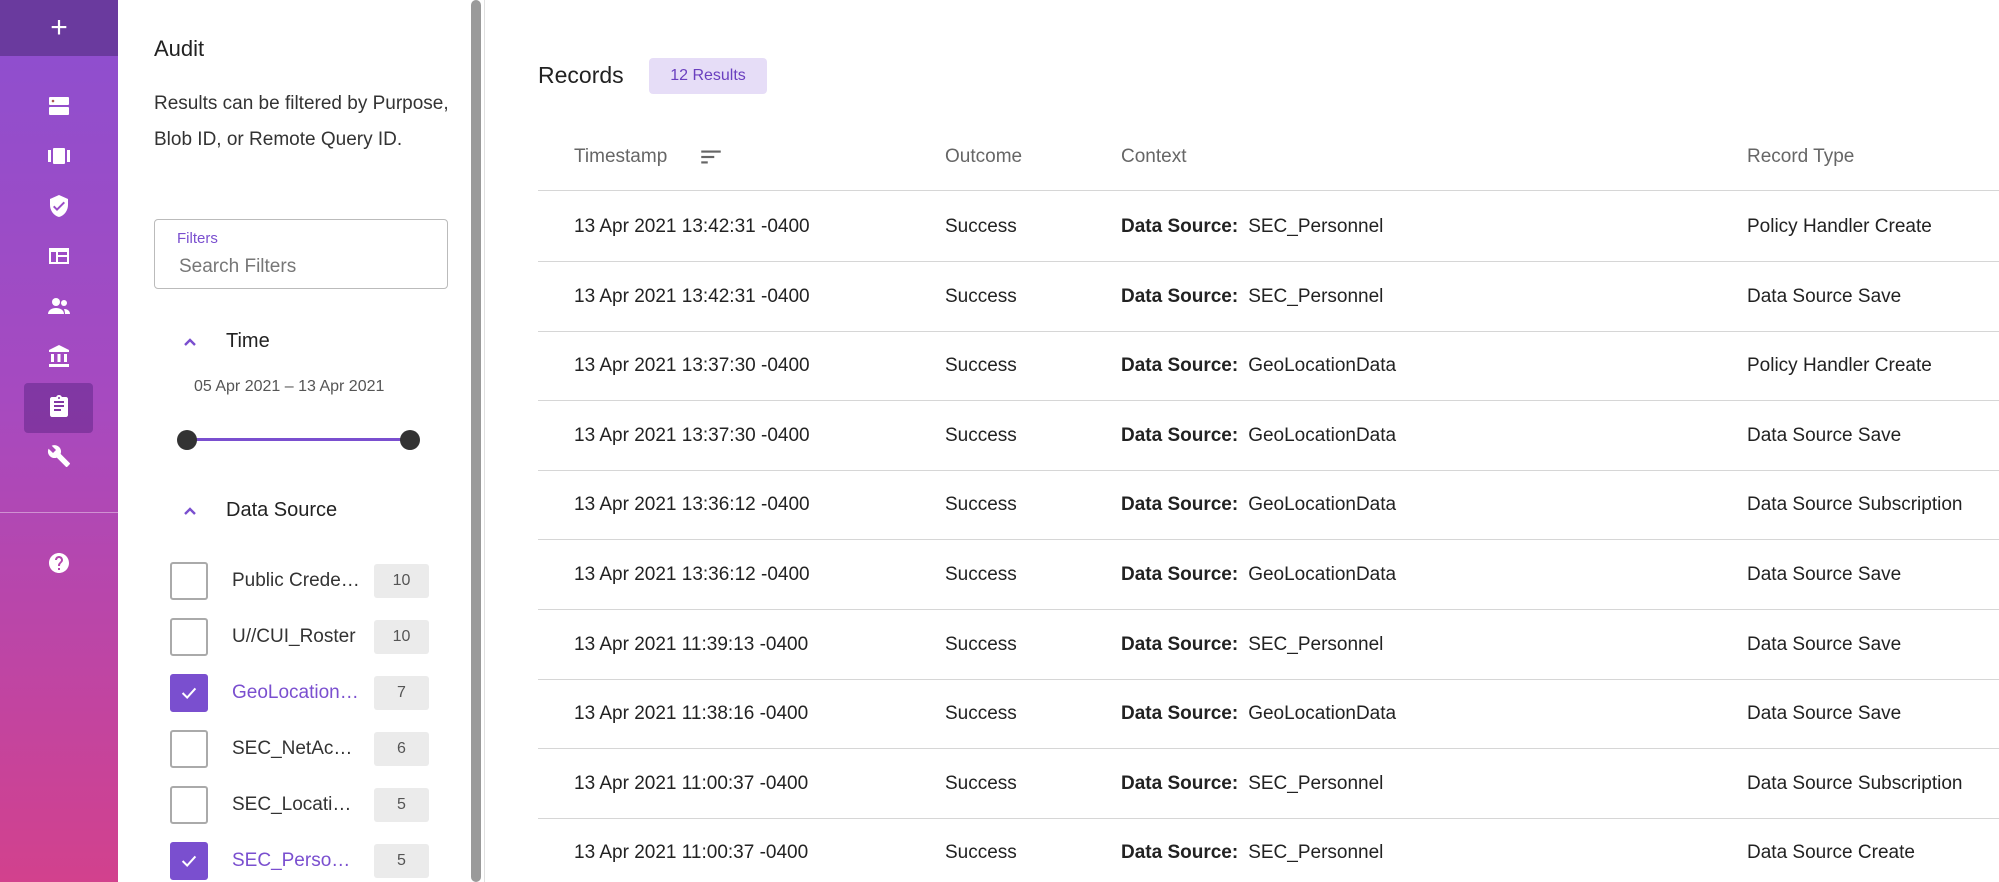 The width and height of the screenshot is (1999, 882). I want to click on add-button: +, so click(59, 28).